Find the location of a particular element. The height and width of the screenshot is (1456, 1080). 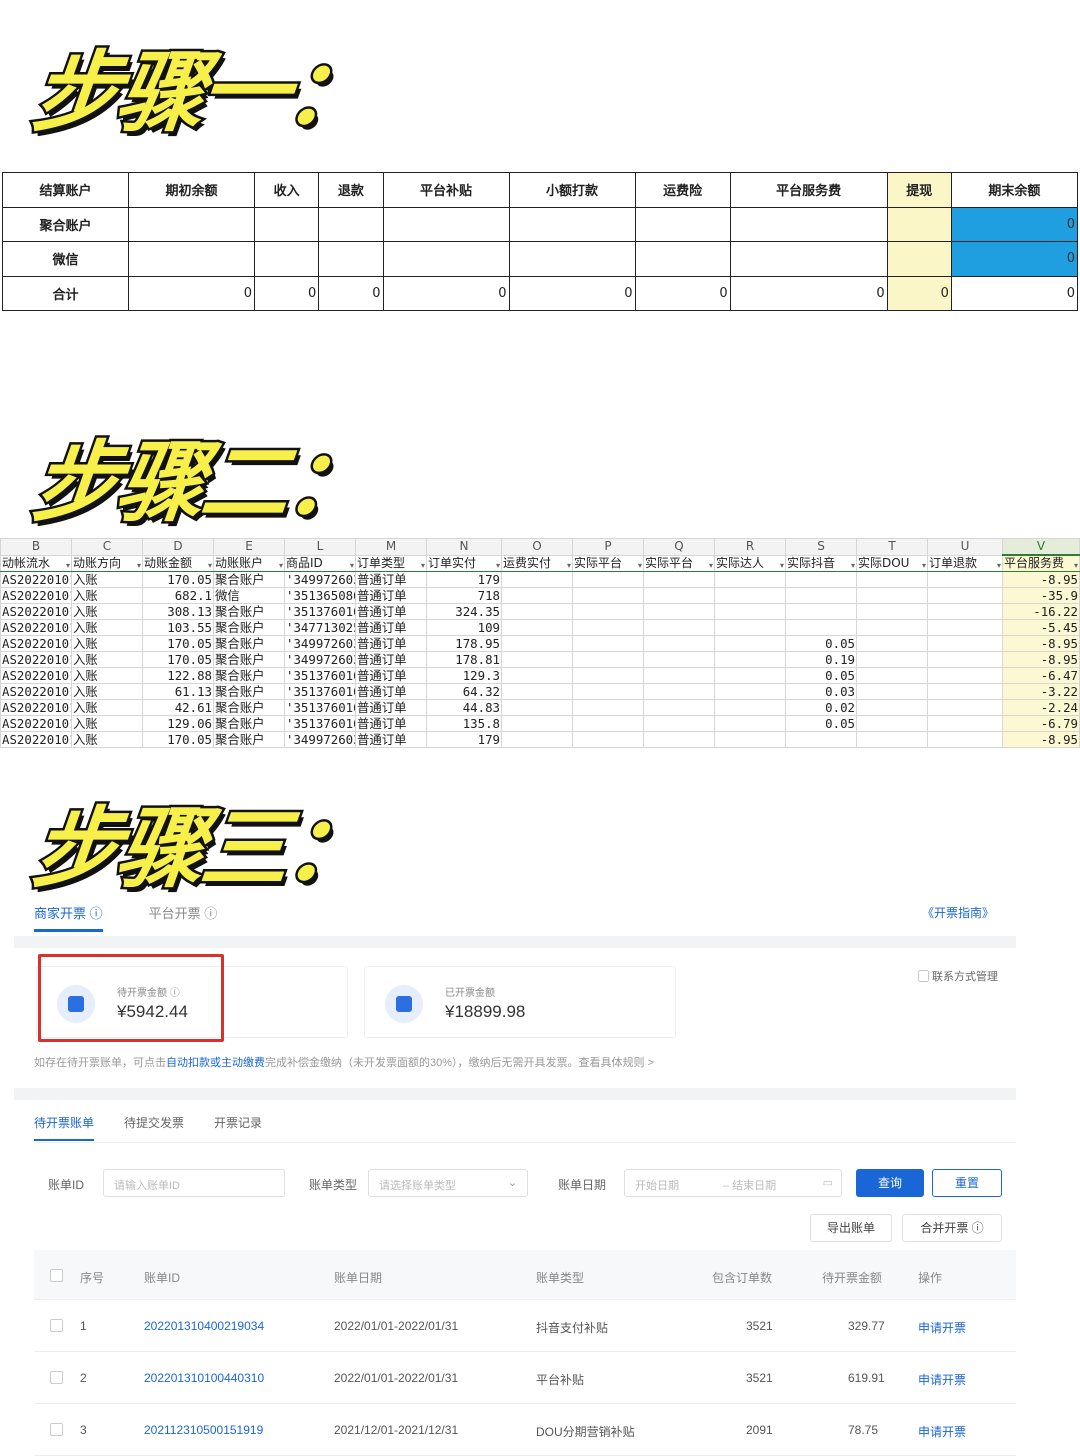

column-header: 动账方向 ▾ is located at coordinates (107, 563).